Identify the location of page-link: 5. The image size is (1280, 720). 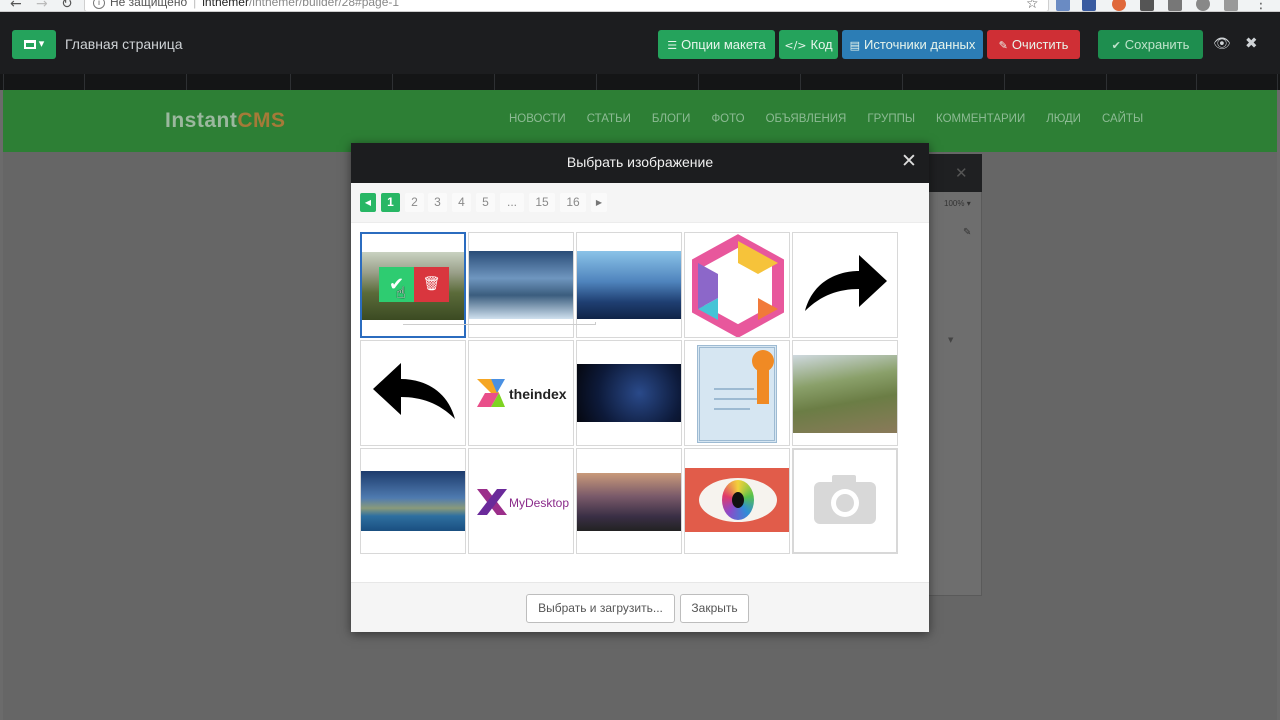
(485, 202).